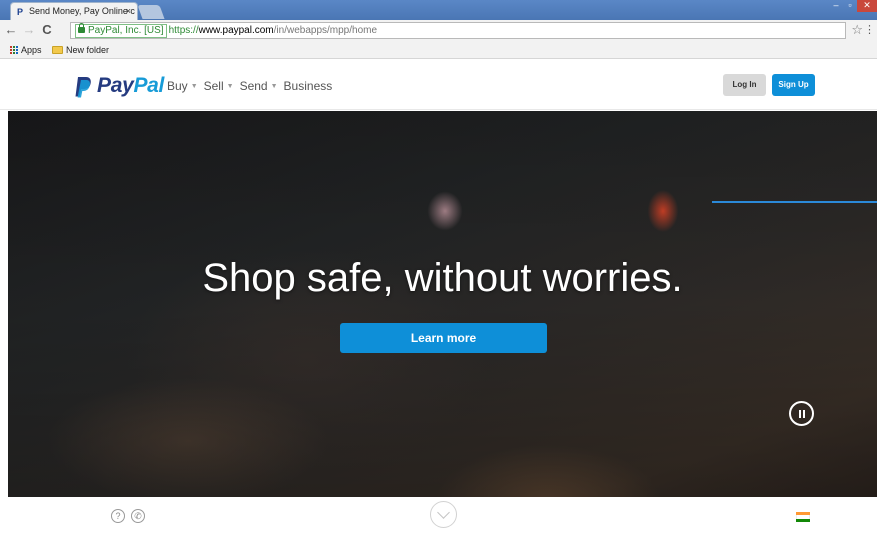  What do you see at coordinates (443, 338) in the screenshot?
I see `learn-more-button: Learn more` at bounding box center [443, 338].